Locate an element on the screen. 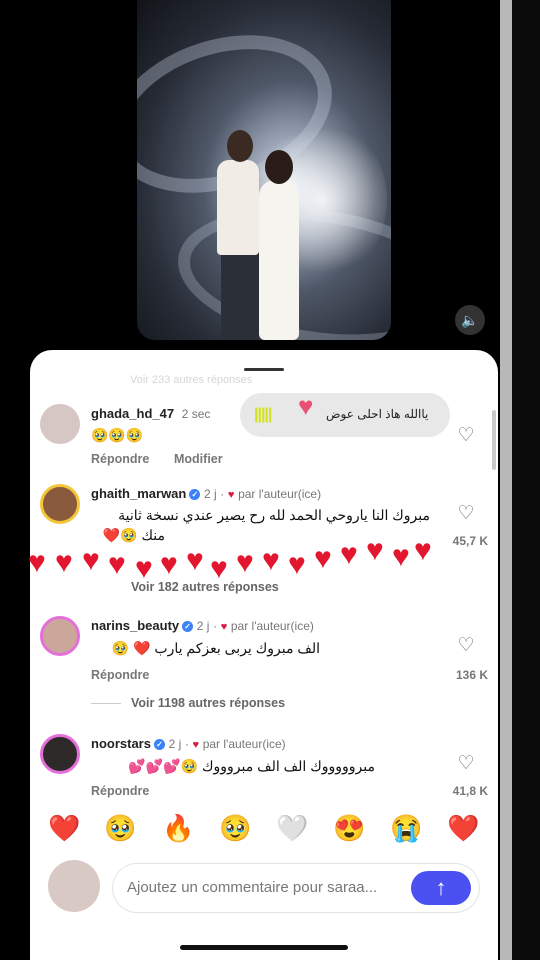 This screenshot has width=540, height=960. edit-button: Modifier is located at coordinates (198, 459).